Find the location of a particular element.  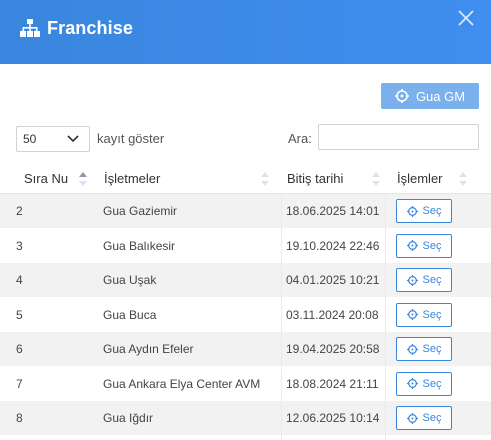

page-length-select: 50 is located at coordinates (53, 139).